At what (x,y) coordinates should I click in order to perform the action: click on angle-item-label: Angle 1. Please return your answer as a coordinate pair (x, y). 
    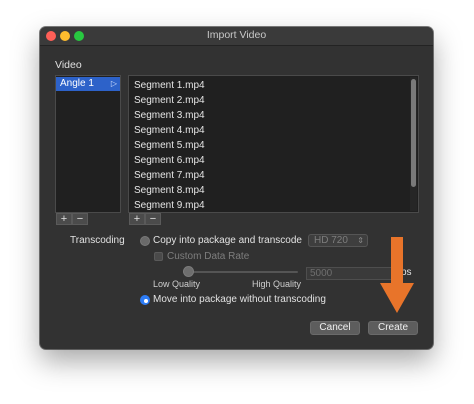
    Looking at the image, I should click on (77, 83).